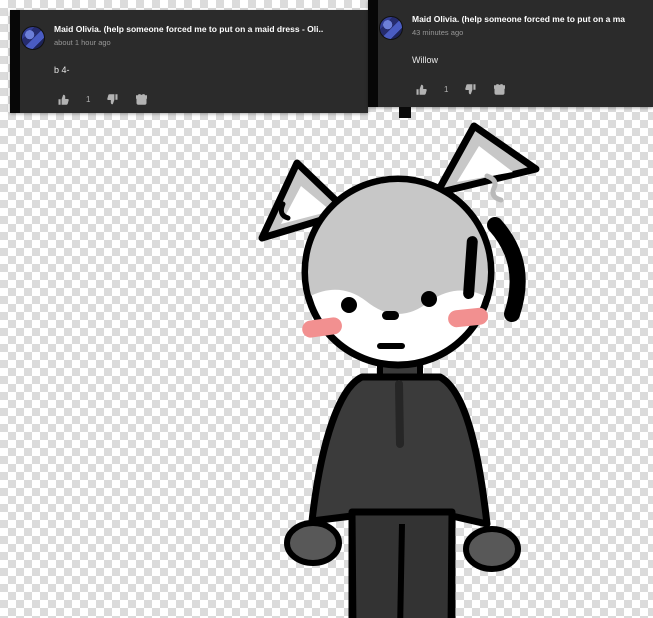  What do you see at coordinates (349, 305) in the screenshot?
I see `left-eye` at bounding box center [349, 305].